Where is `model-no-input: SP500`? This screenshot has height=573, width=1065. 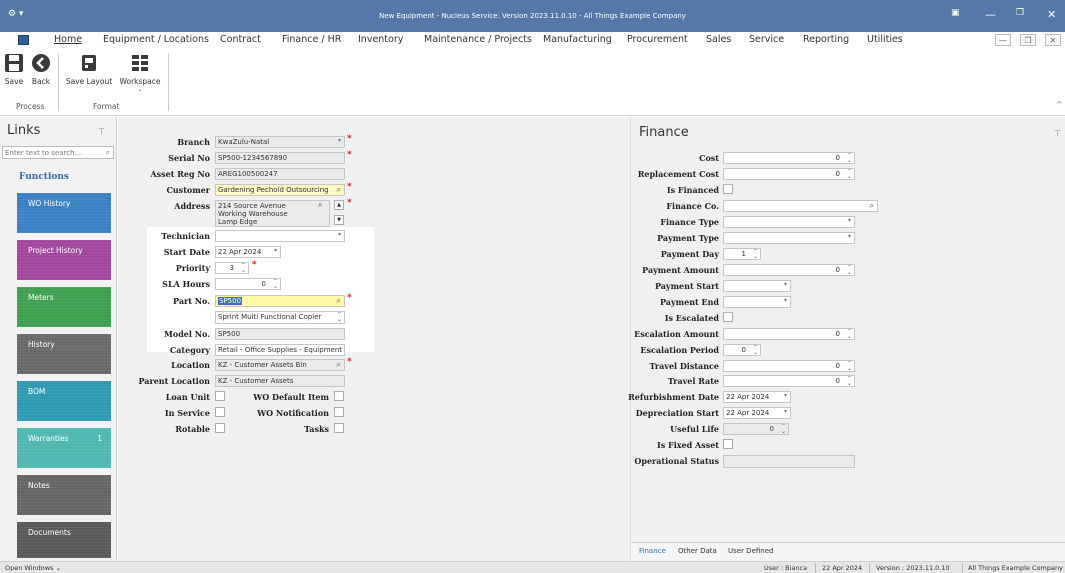
model-no-input: SP500 is located at coordinates (280, 334).